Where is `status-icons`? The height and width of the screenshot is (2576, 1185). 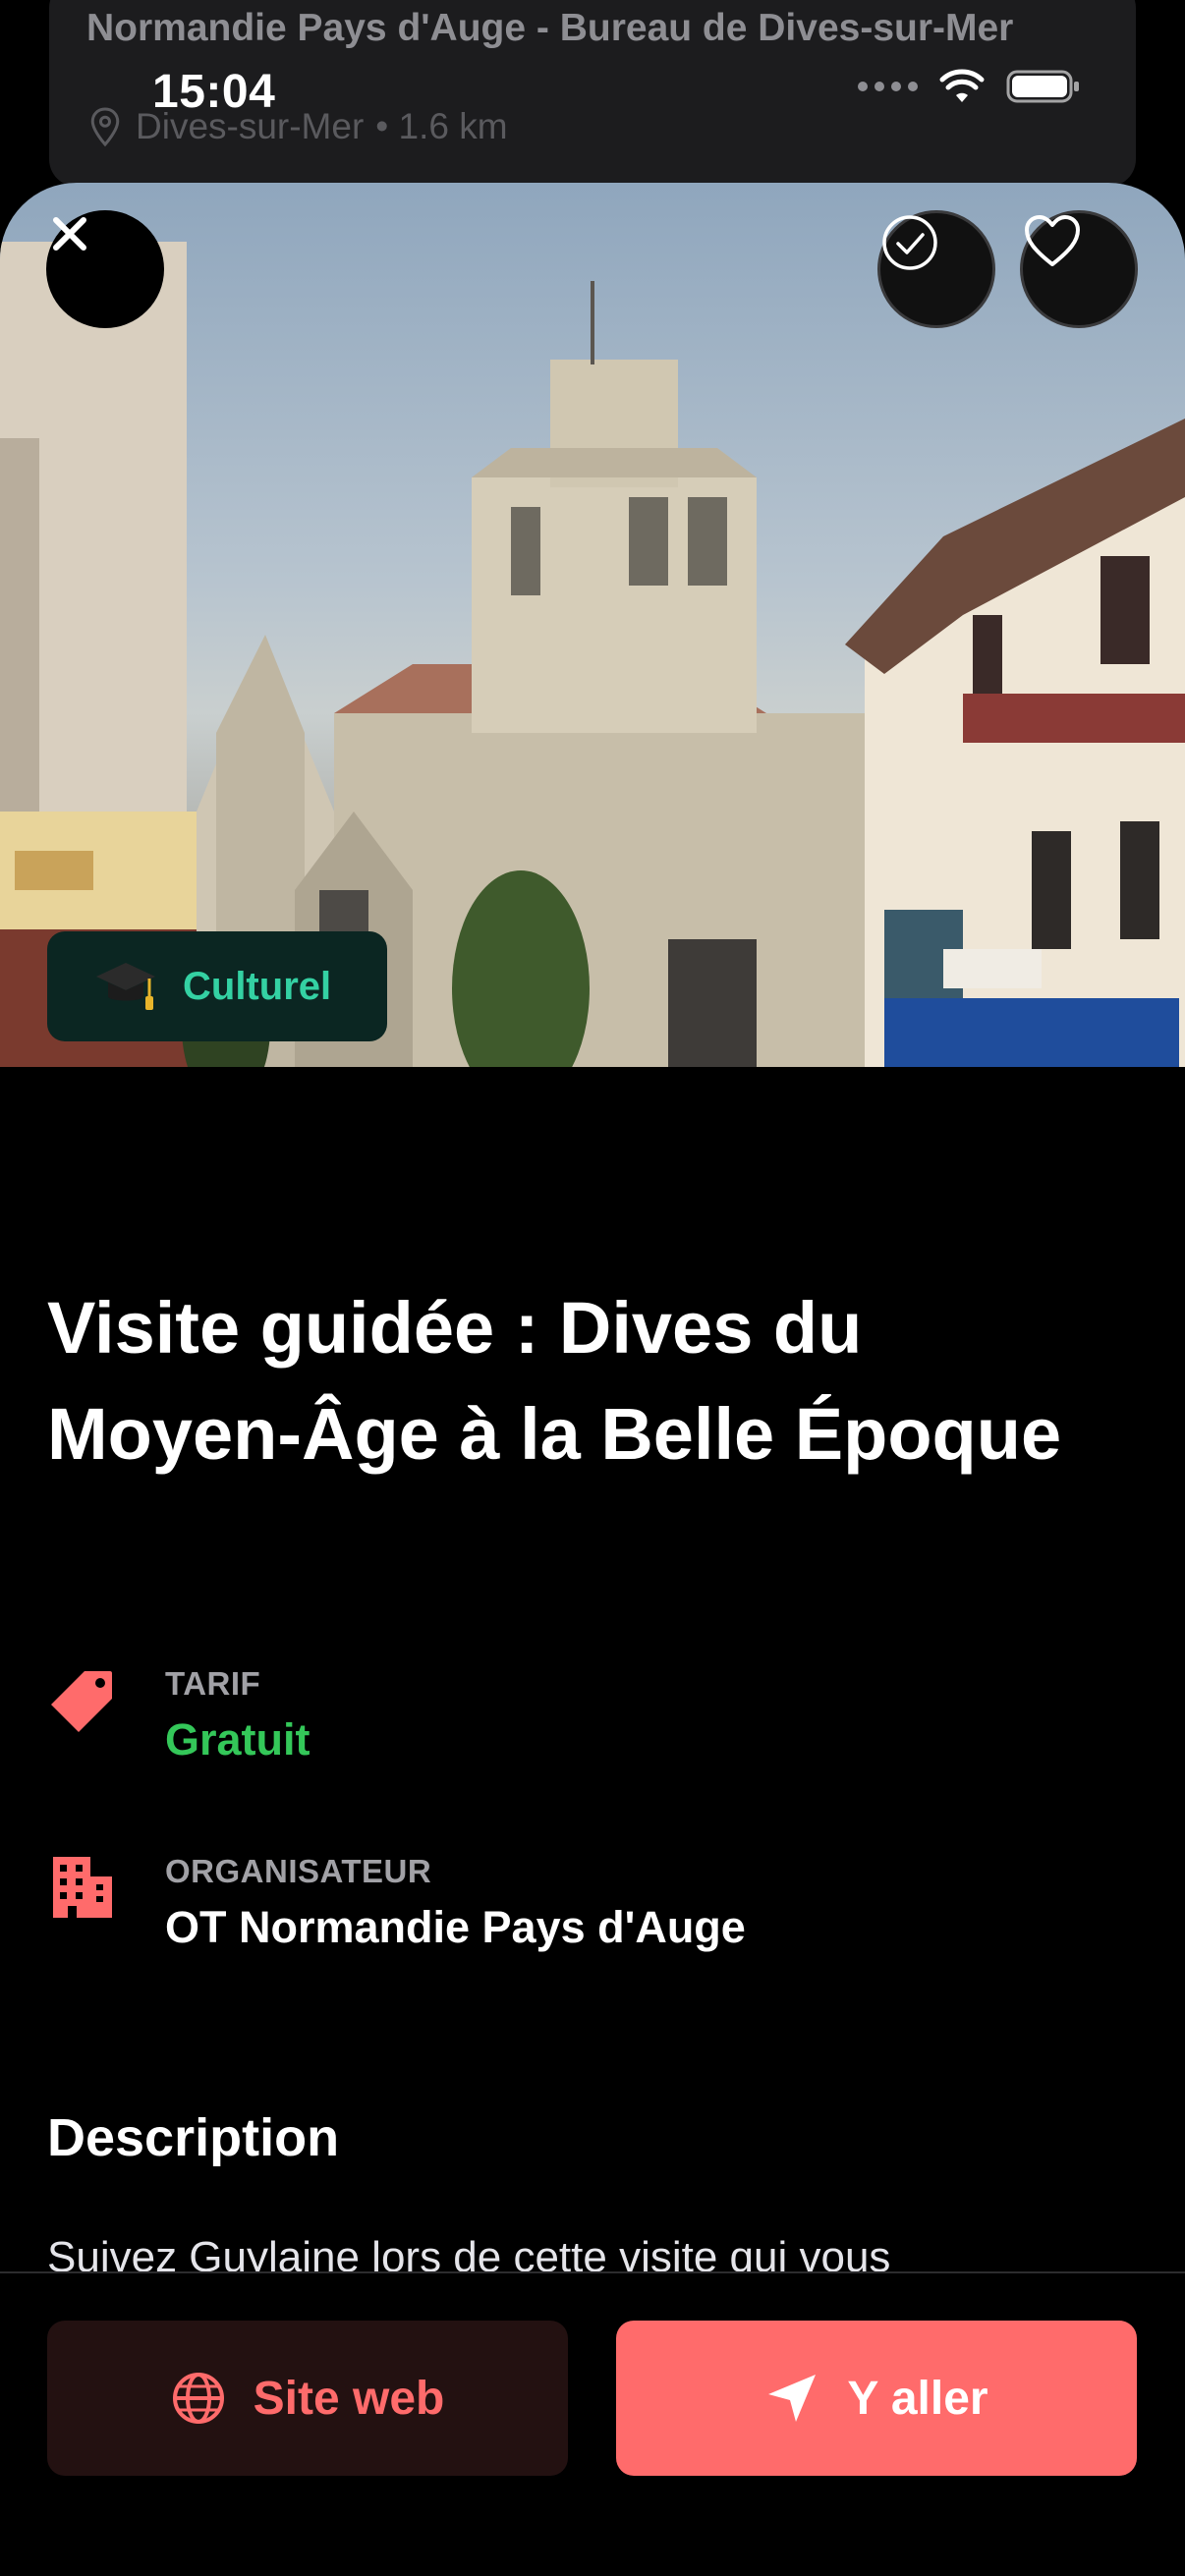
status-icons is located at coordinates (970, 86).